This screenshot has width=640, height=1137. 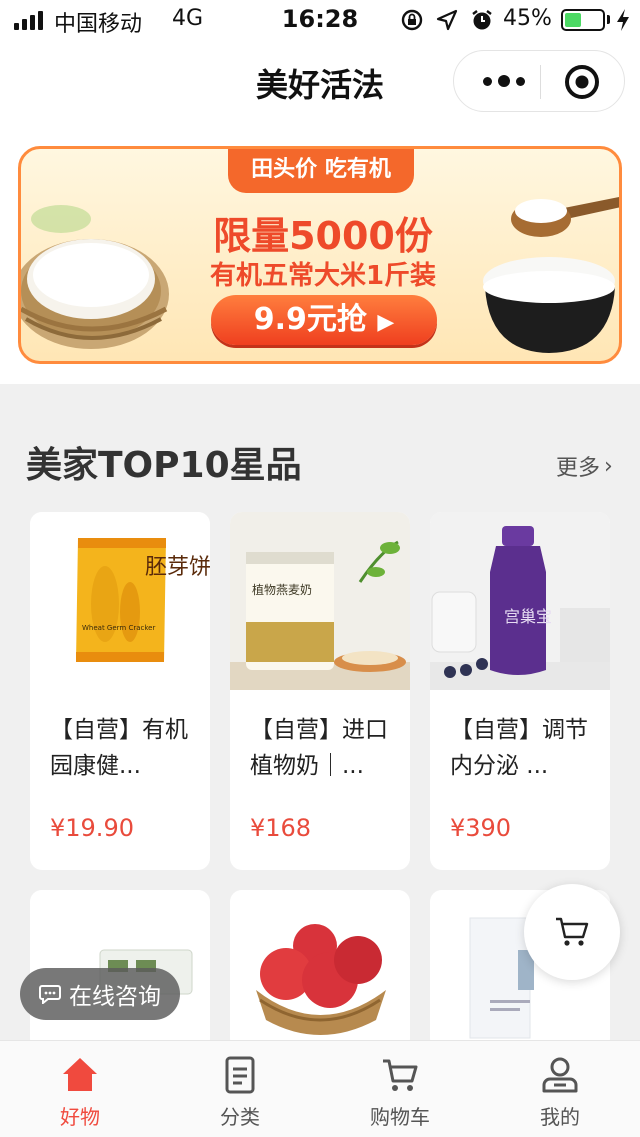 I want to click on more-dots-icon, so click(x=504, y=81).